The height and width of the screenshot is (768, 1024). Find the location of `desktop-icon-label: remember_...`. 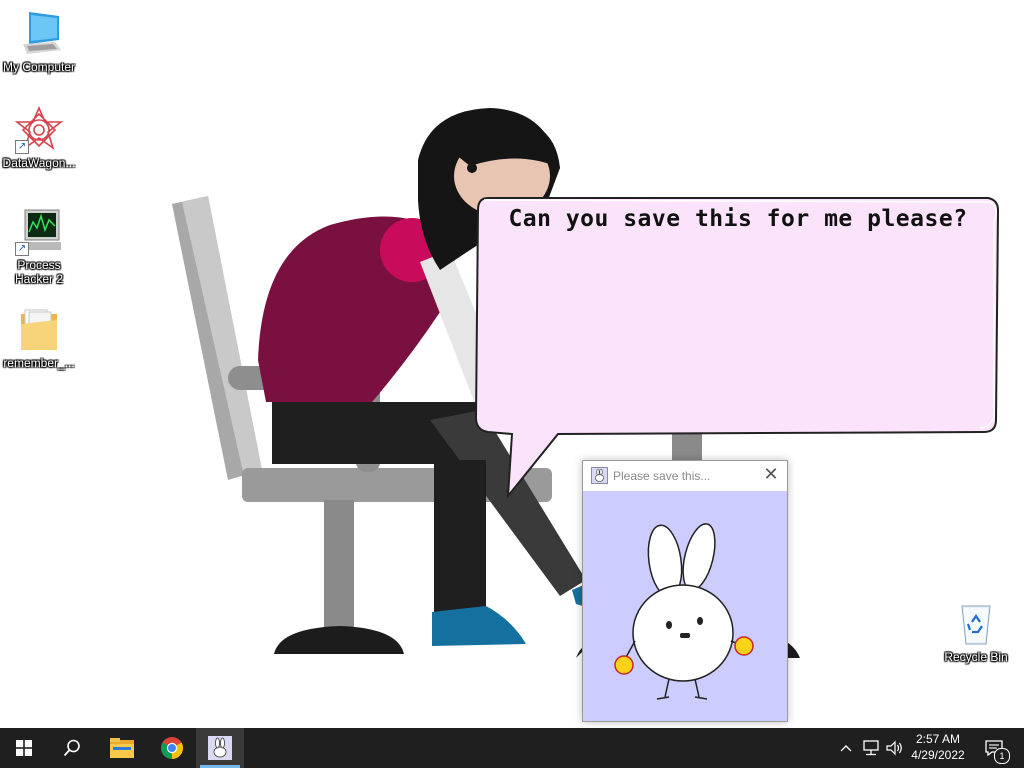

desktop-icon-label: remember_... is located at coordinates (39, 363).